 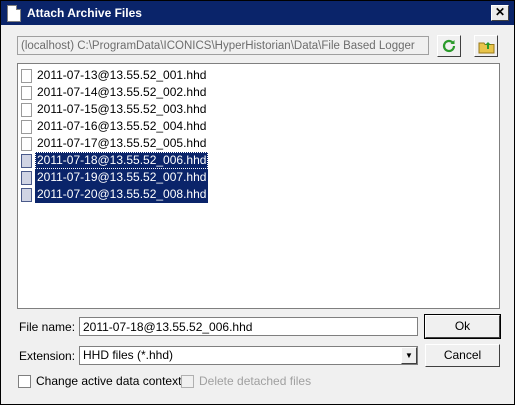 I want to click on up-folder-icon, so click(x=486, y=47).